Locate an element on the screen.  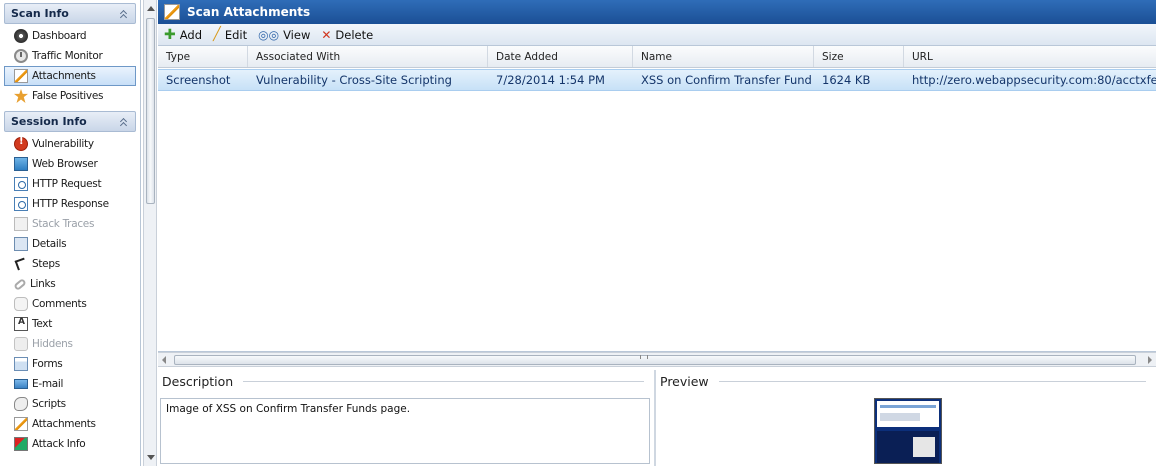
nav-http-response: HTTP Response is located at coordinates (70, 204).